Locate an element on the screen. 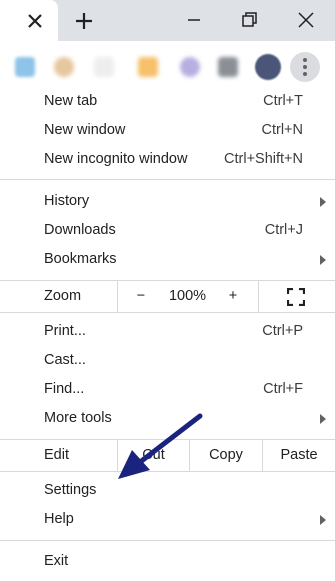 This screenshot has width=335, height=581. menu-item-find: Find... Ctrl+F is located at coordinates (167, 389).